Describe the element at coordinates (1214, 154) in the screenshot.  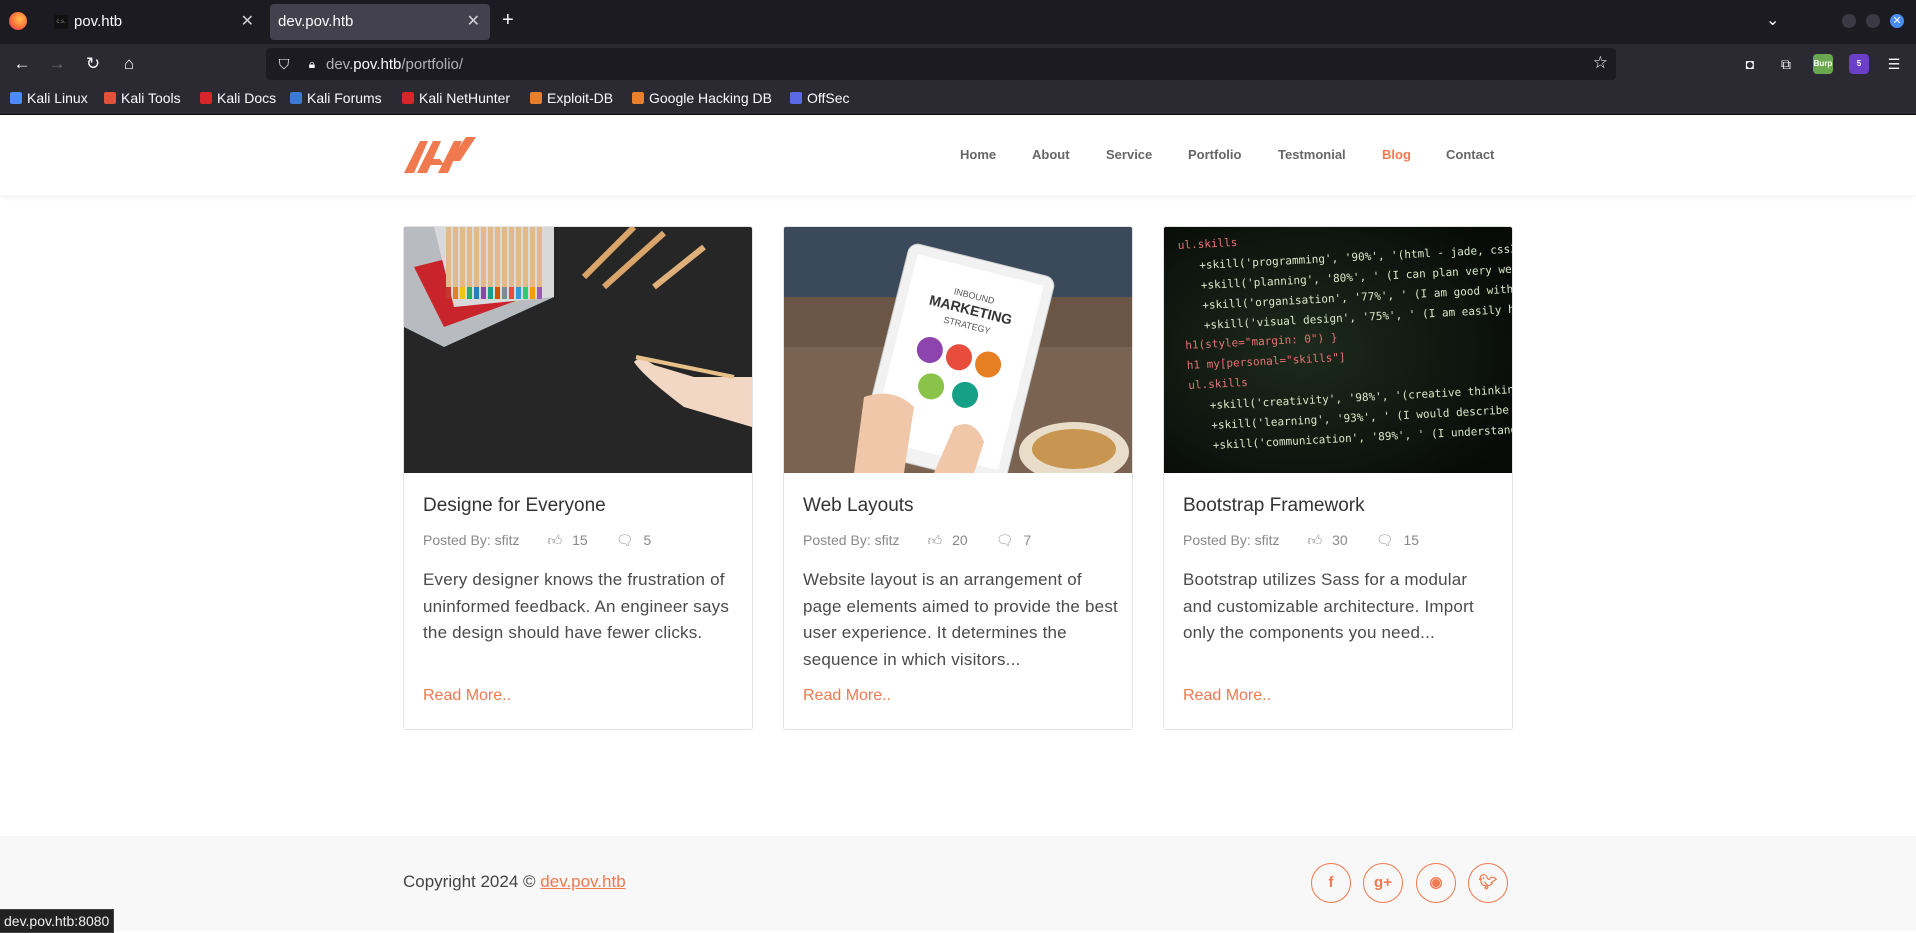
I see `nav-link-portfolio: Portfolio` at that location.